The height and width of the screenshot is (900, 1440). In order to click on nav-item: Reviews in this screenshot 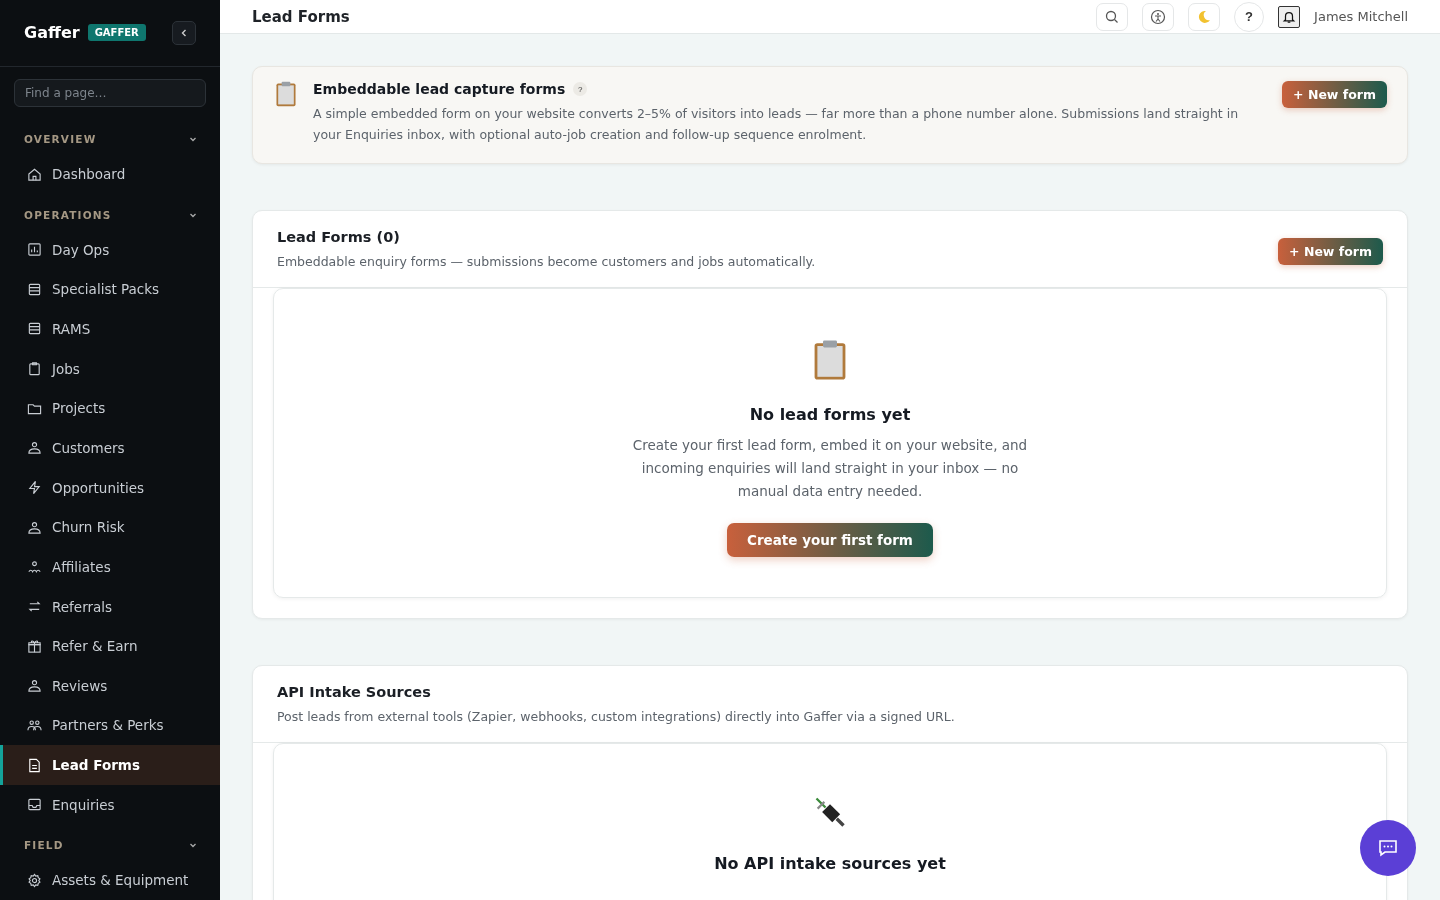, I will do `click(110, 686)`.